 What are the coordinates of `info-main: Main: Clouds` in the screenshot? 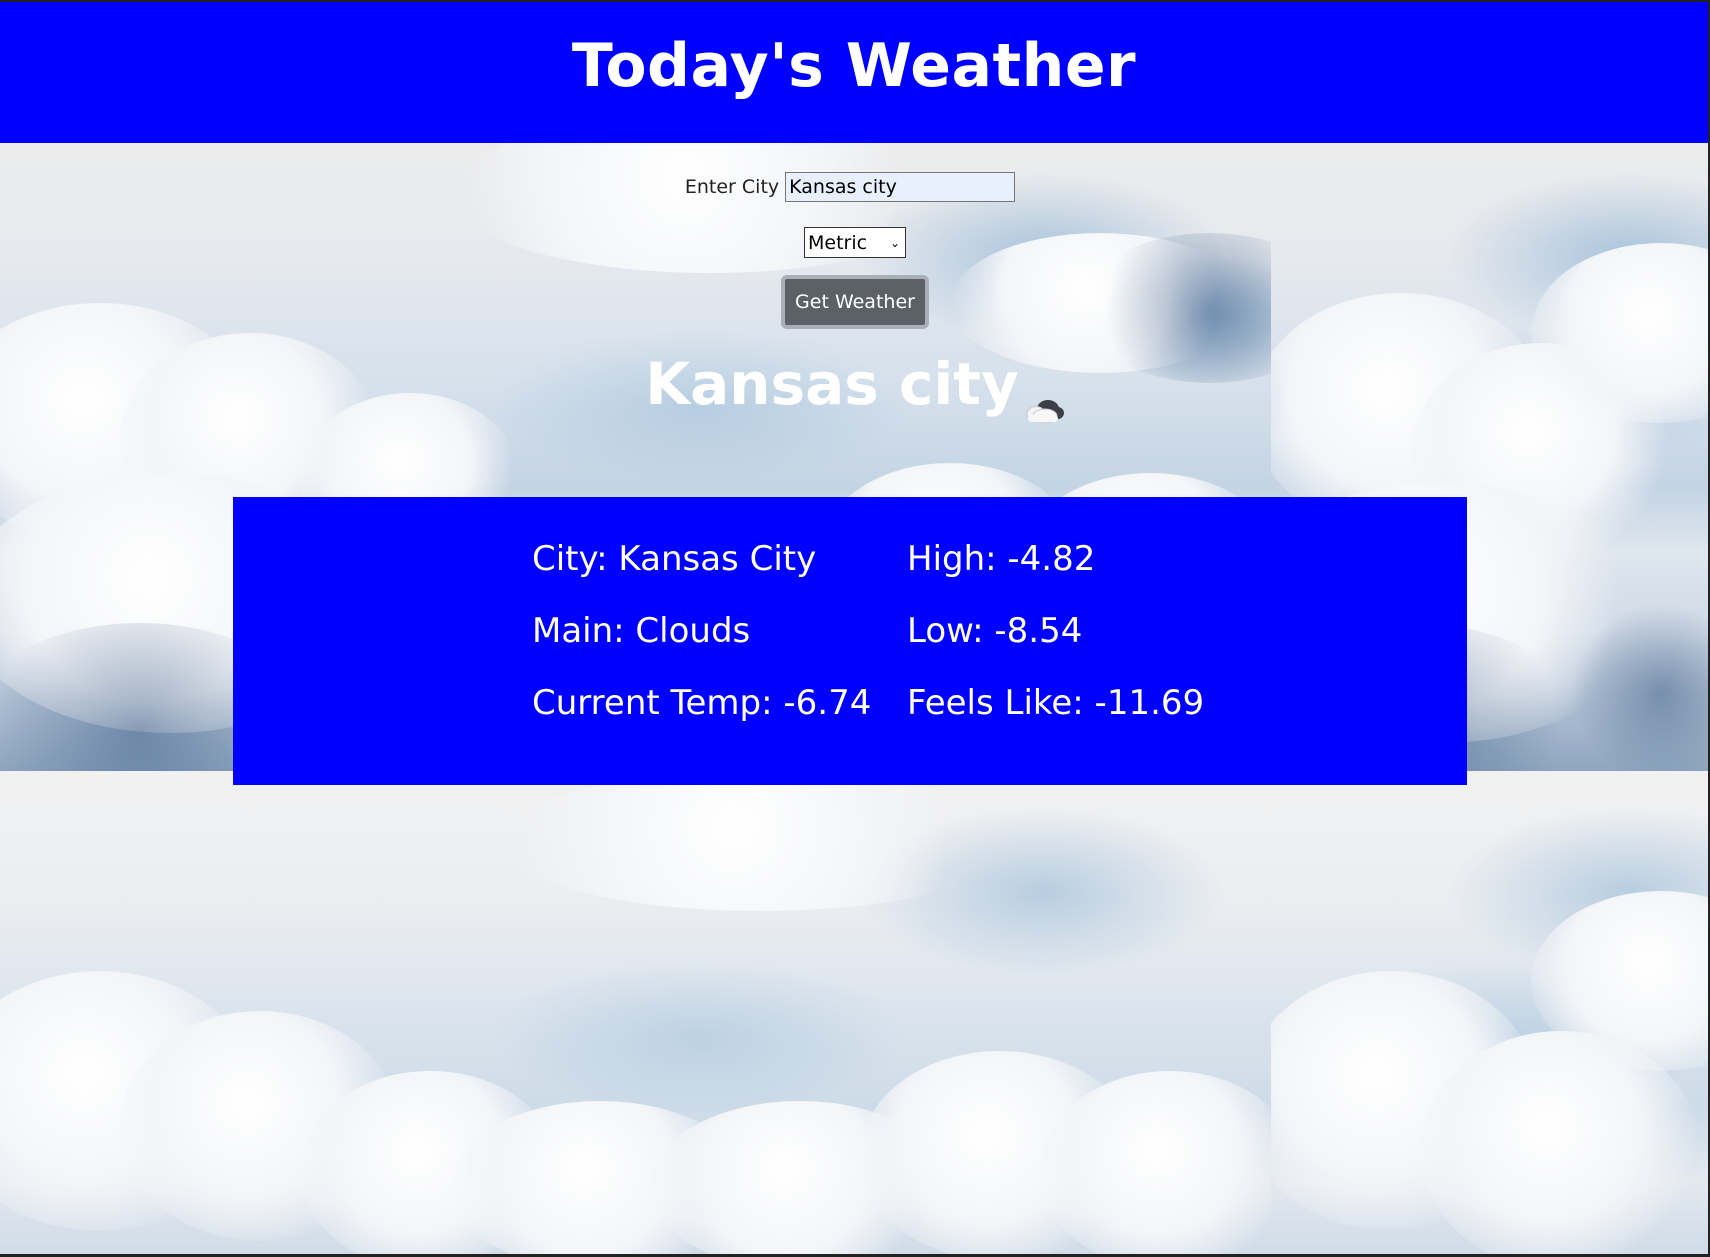 It's located at (641, 631).